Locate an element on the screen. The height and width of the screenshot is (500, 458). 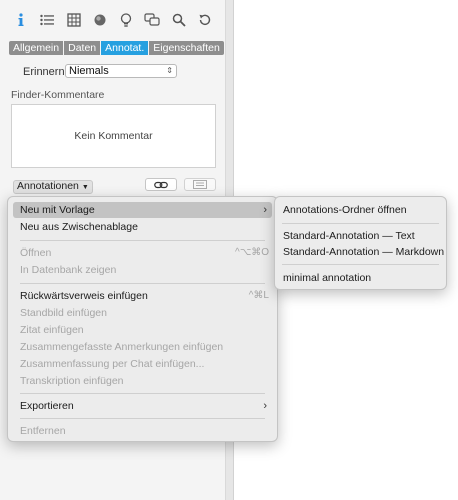
tab-annotationen: Annotat. is located at coordinates (125, 48).